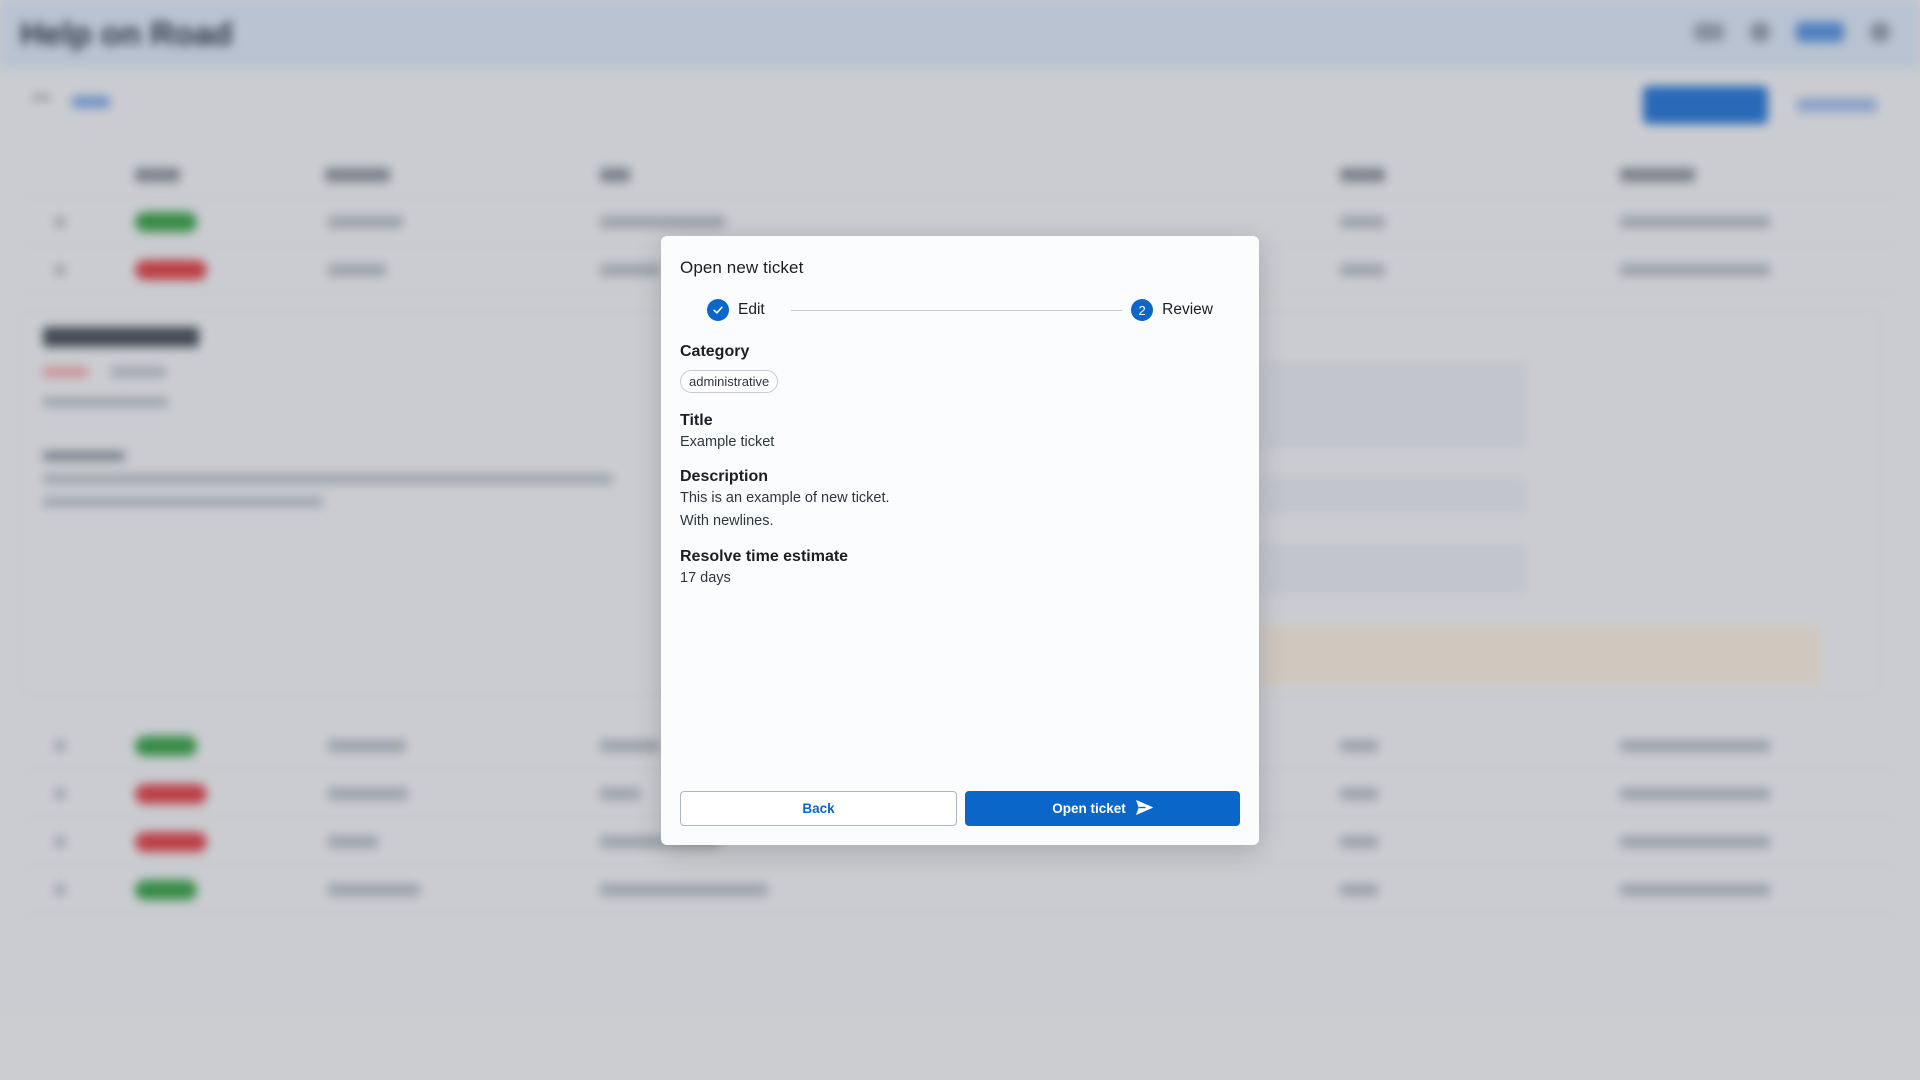 This screenshot has height=1080, width=1920. I want to click on step-number: 2, so click(1142, 310).